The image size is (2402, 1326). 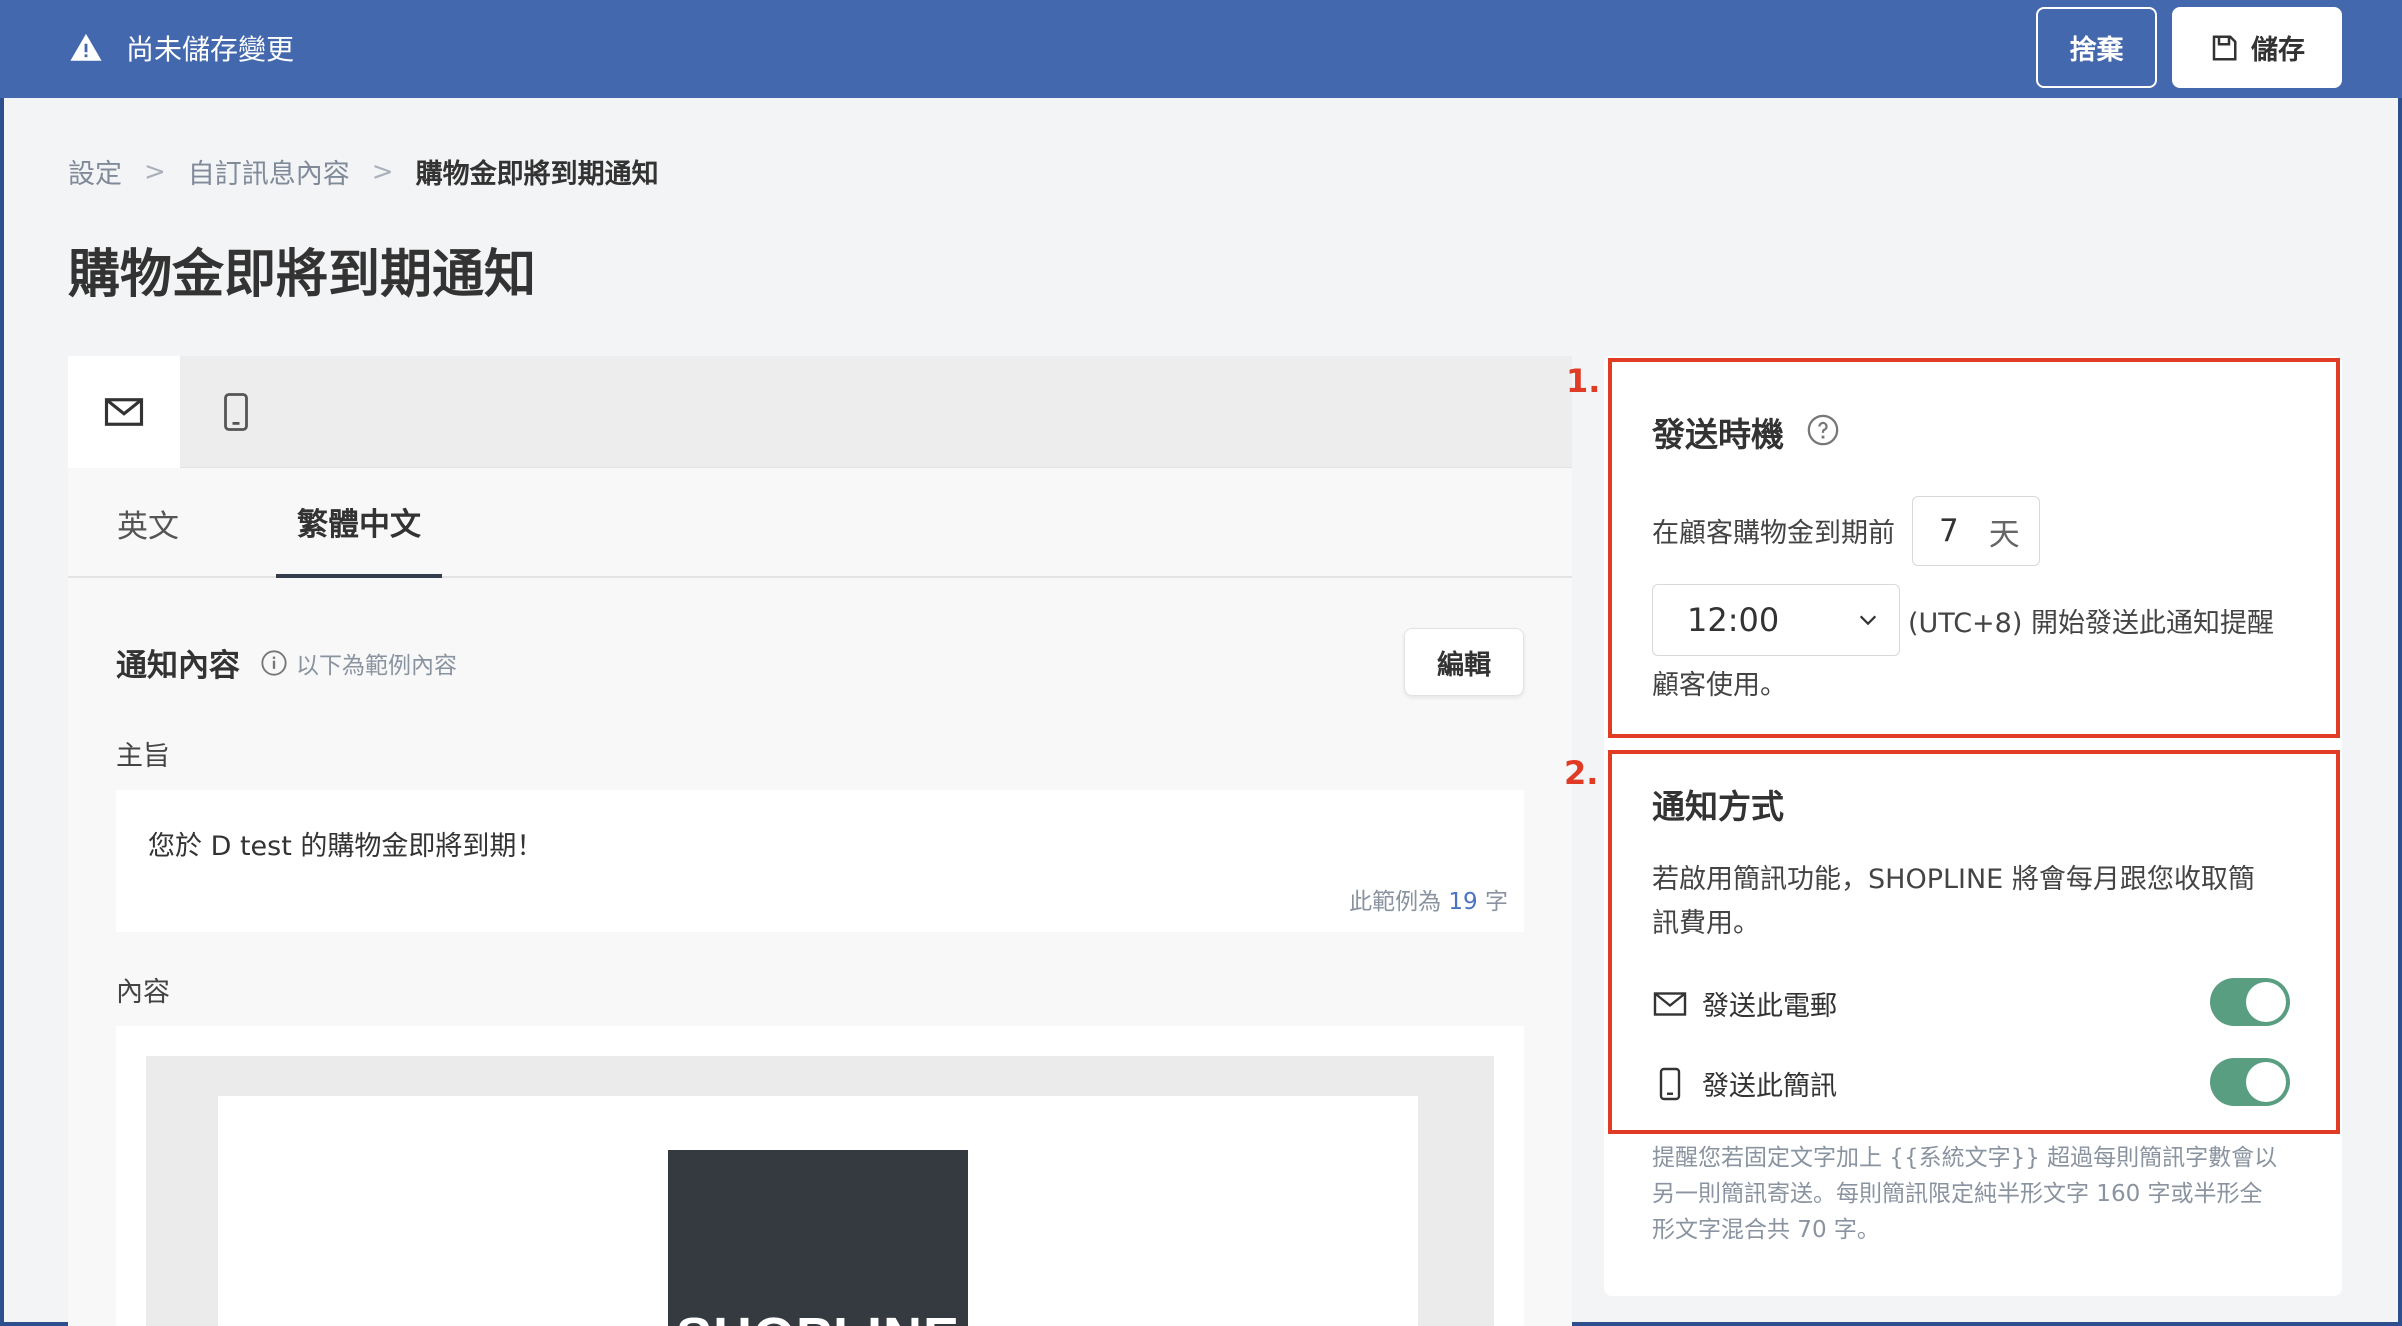 What do you see at coordinates (1719, 685) in the screenshot?
I see `timing-text-line2: 顧客使用。` at bounding box center [1719, 685].